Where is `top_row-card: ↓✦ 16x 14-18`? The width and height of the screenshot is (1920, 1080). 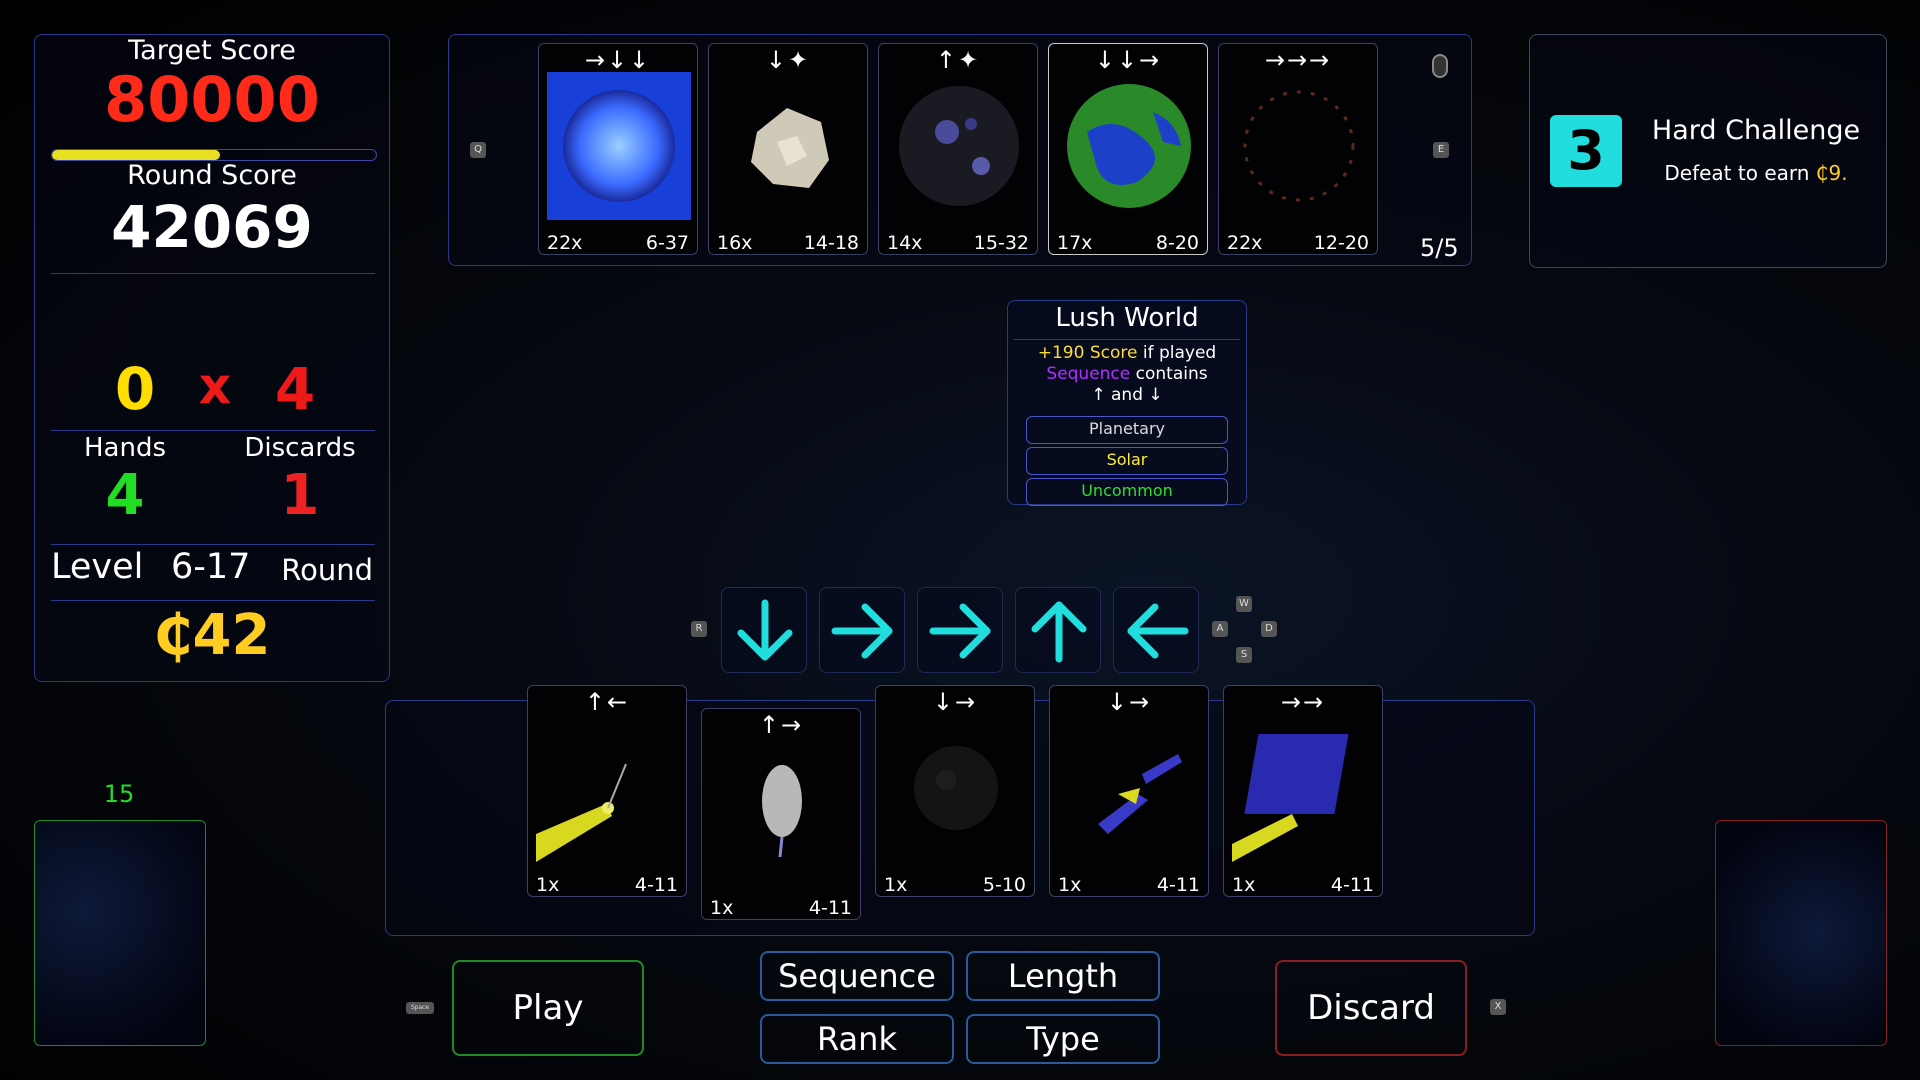 top_row-card: ↓✦ 16x 14-18 is located at coordinates (788, 149).